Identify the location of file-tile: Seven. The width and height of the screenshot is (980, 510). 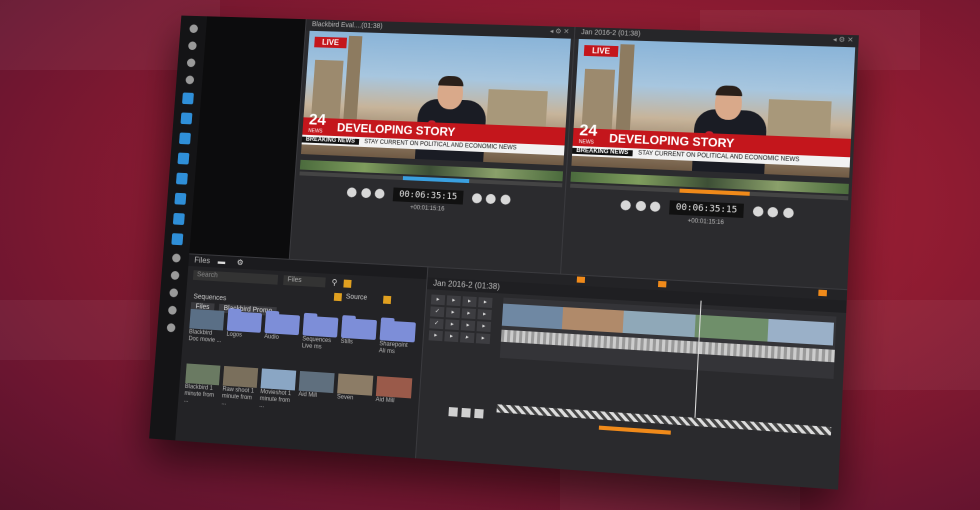
(355, 388).